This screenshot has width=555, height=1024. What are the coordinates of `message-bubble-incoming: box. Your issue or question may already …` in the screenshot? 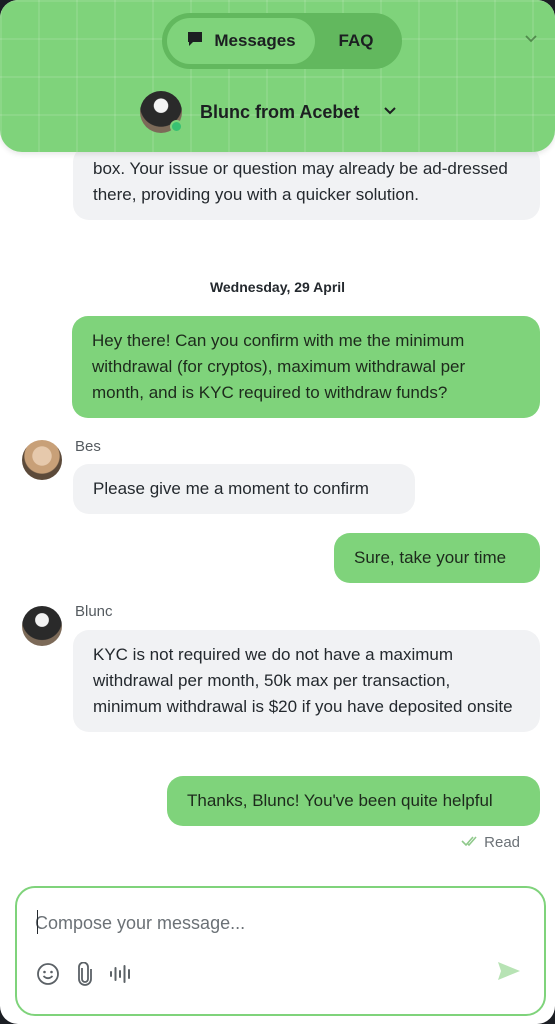 It's located at (306, 183).